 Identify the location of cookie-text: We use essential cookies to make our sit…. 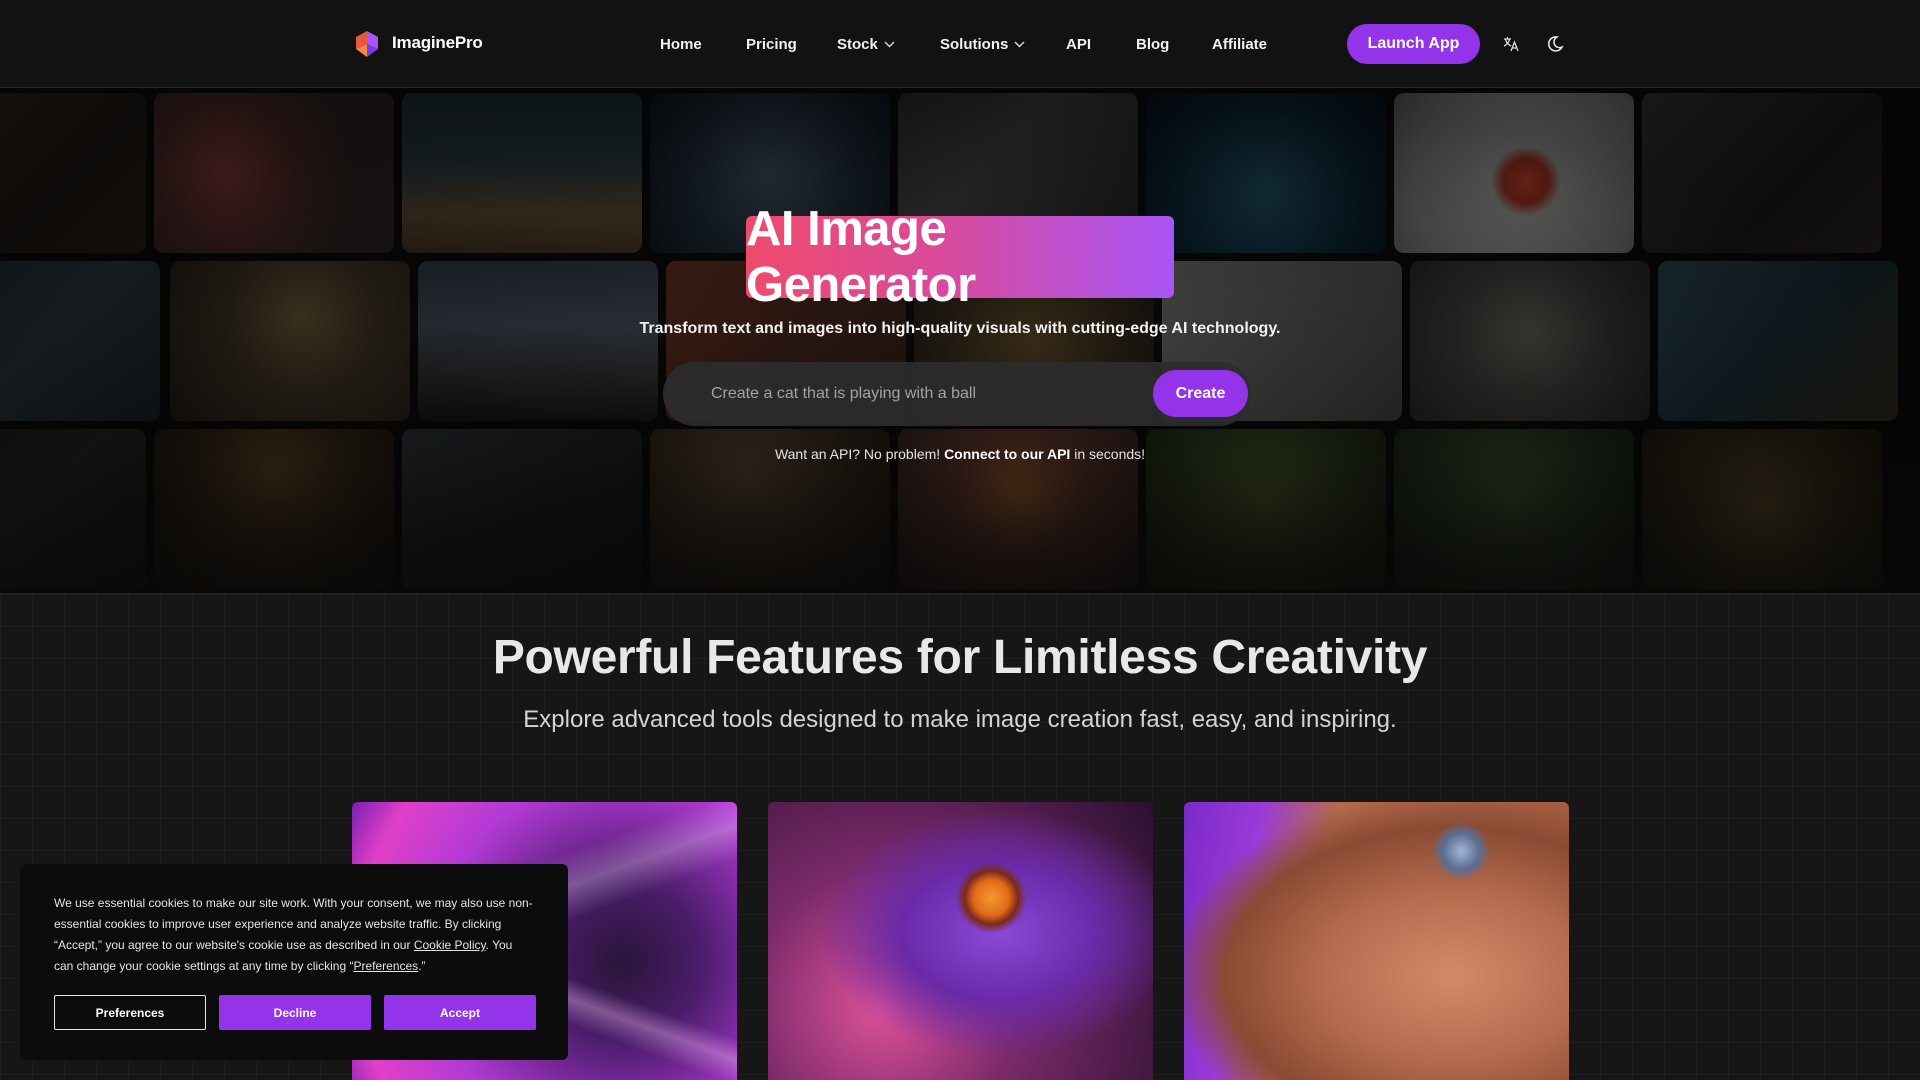
(294, 935).